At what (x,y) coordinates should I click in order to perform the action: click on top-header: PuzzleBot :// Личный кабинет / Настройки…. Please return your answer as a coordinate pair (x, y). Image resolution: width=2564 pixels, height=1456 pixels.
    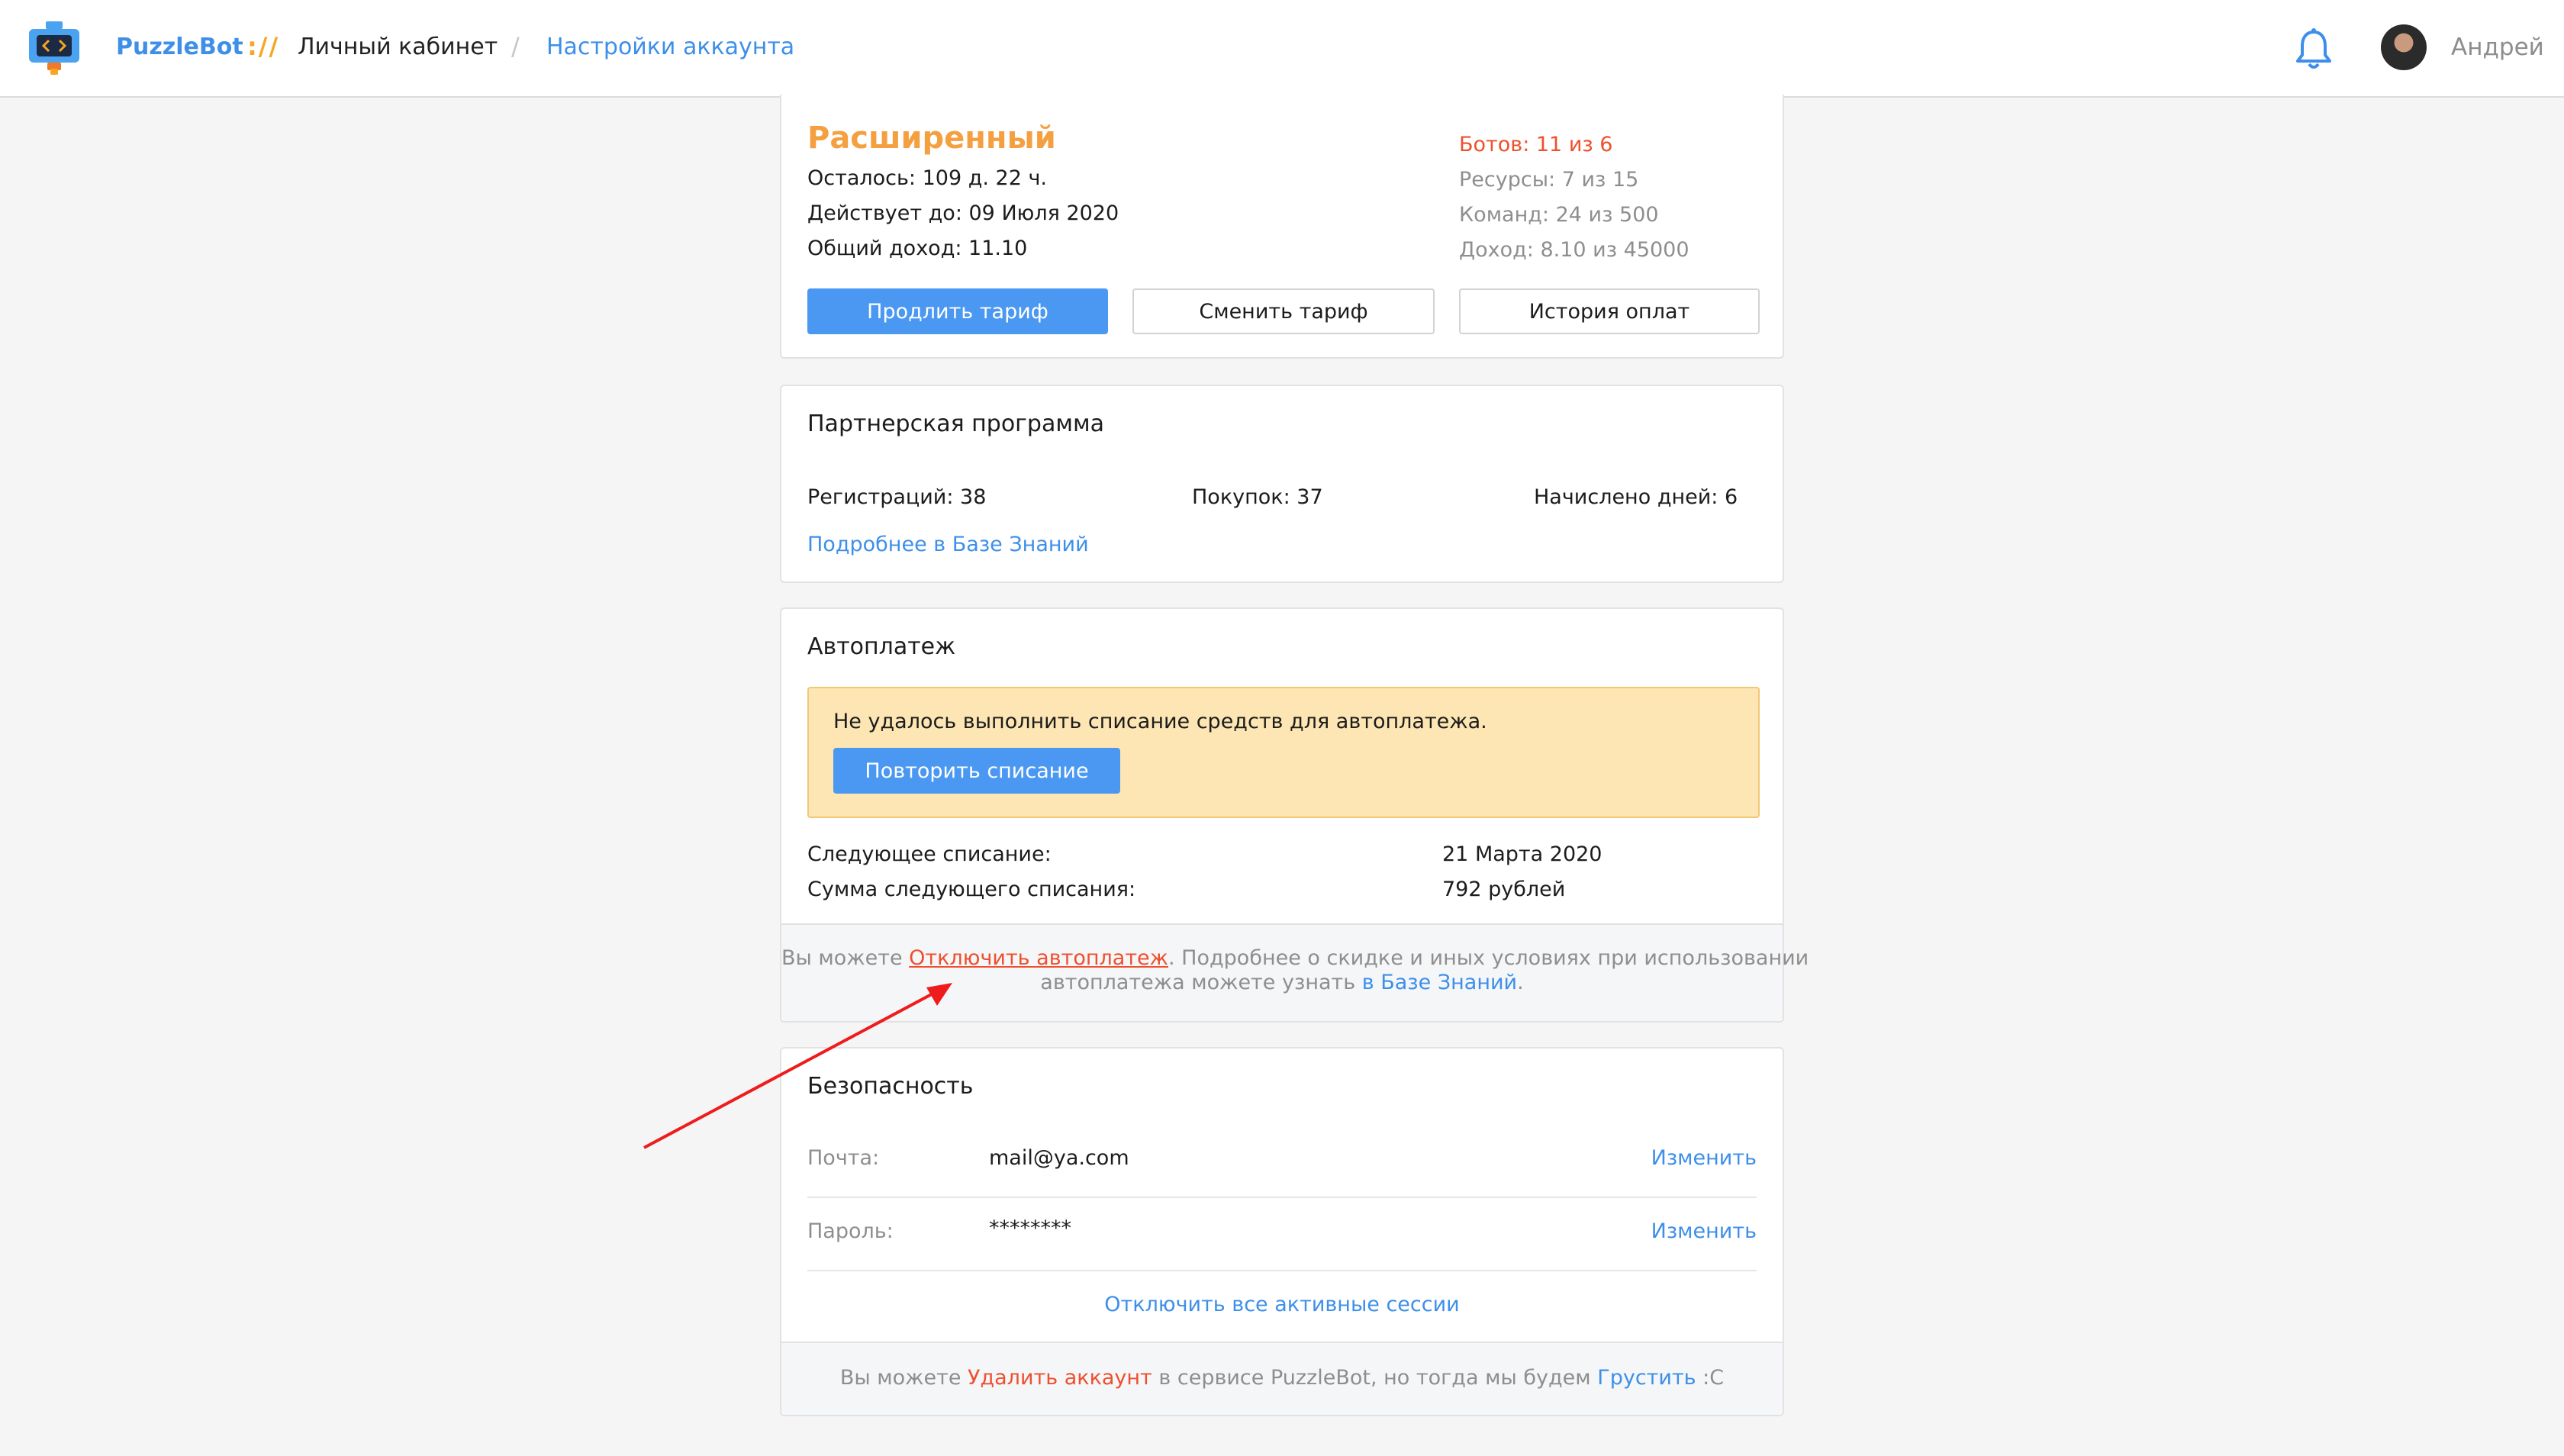
    Looking at the image, I should click on (1282, 49).